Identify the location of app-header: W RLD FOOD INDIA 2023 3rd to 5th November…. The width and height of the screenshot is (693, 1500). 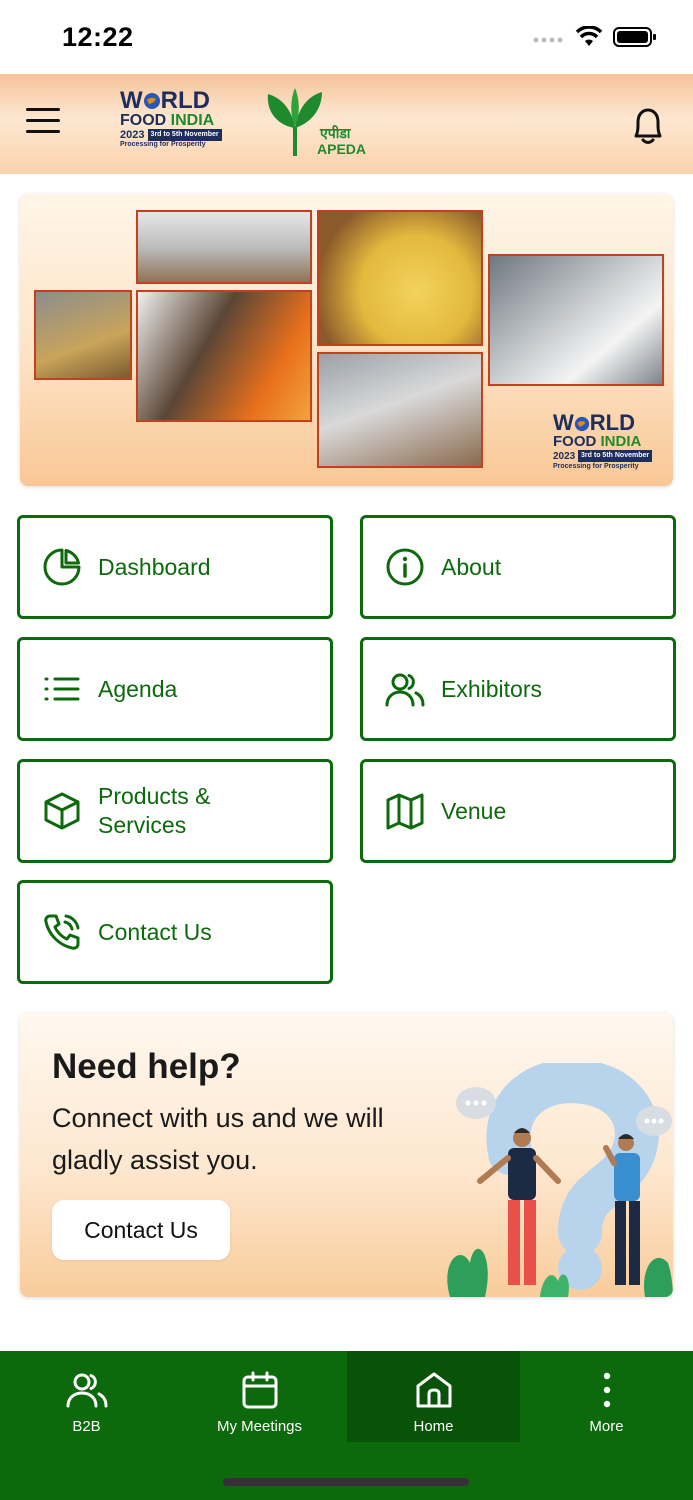
(346, 124).